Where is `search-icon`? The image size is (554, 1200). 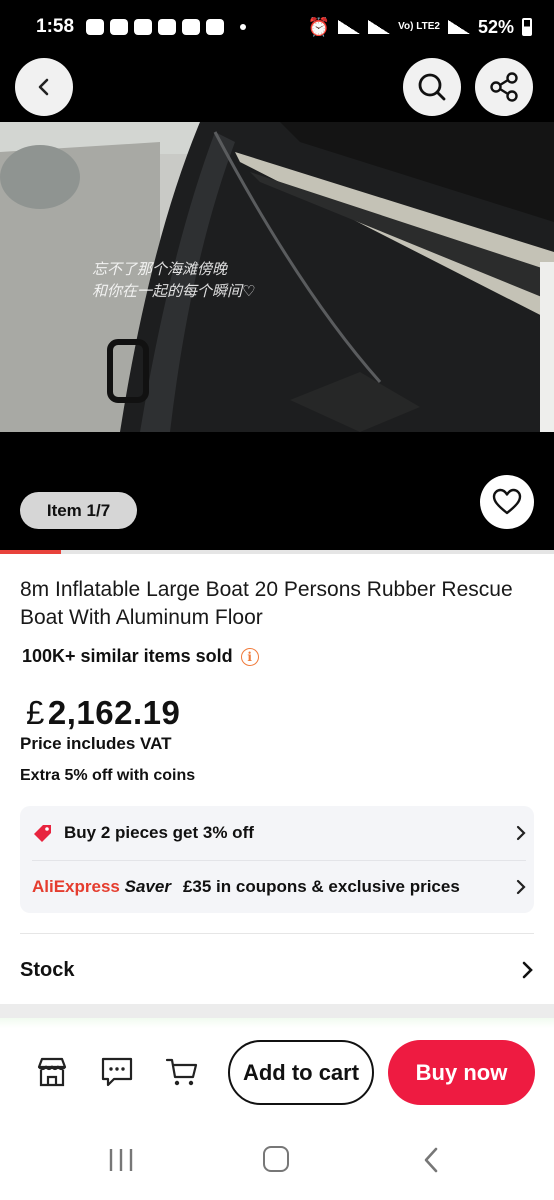
search-icon is located at coordinates (432, 87).